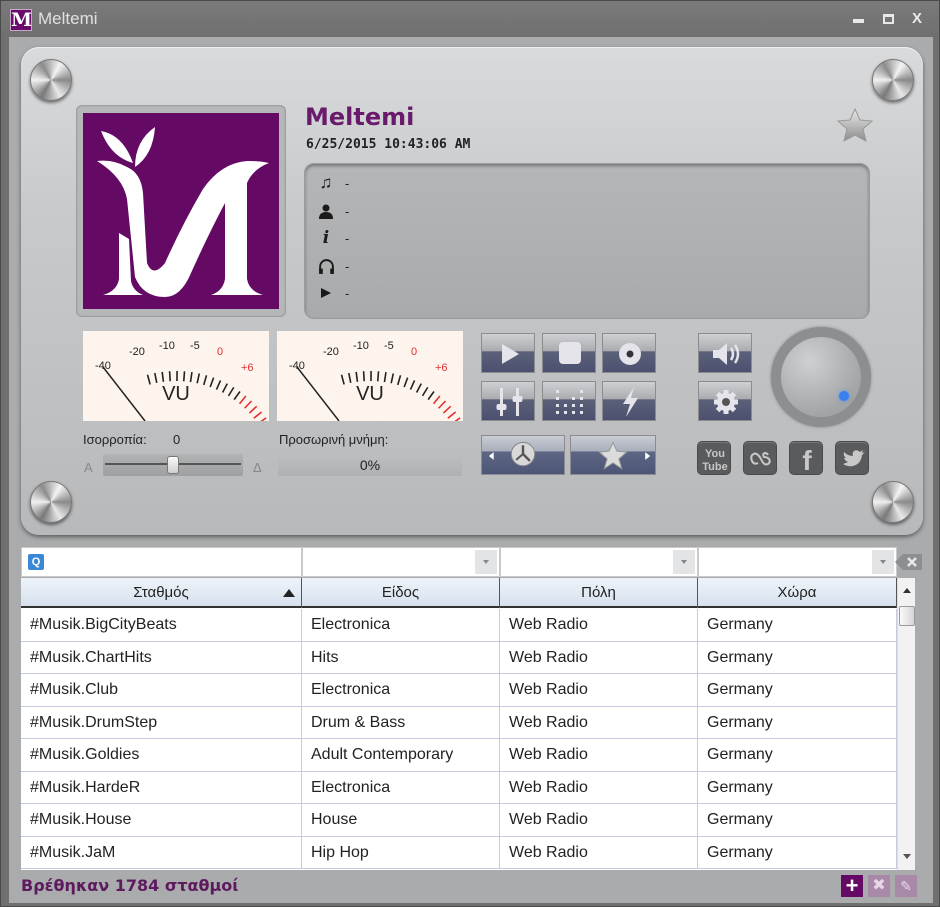  I want to click on minimize-button, so click(858, 19).